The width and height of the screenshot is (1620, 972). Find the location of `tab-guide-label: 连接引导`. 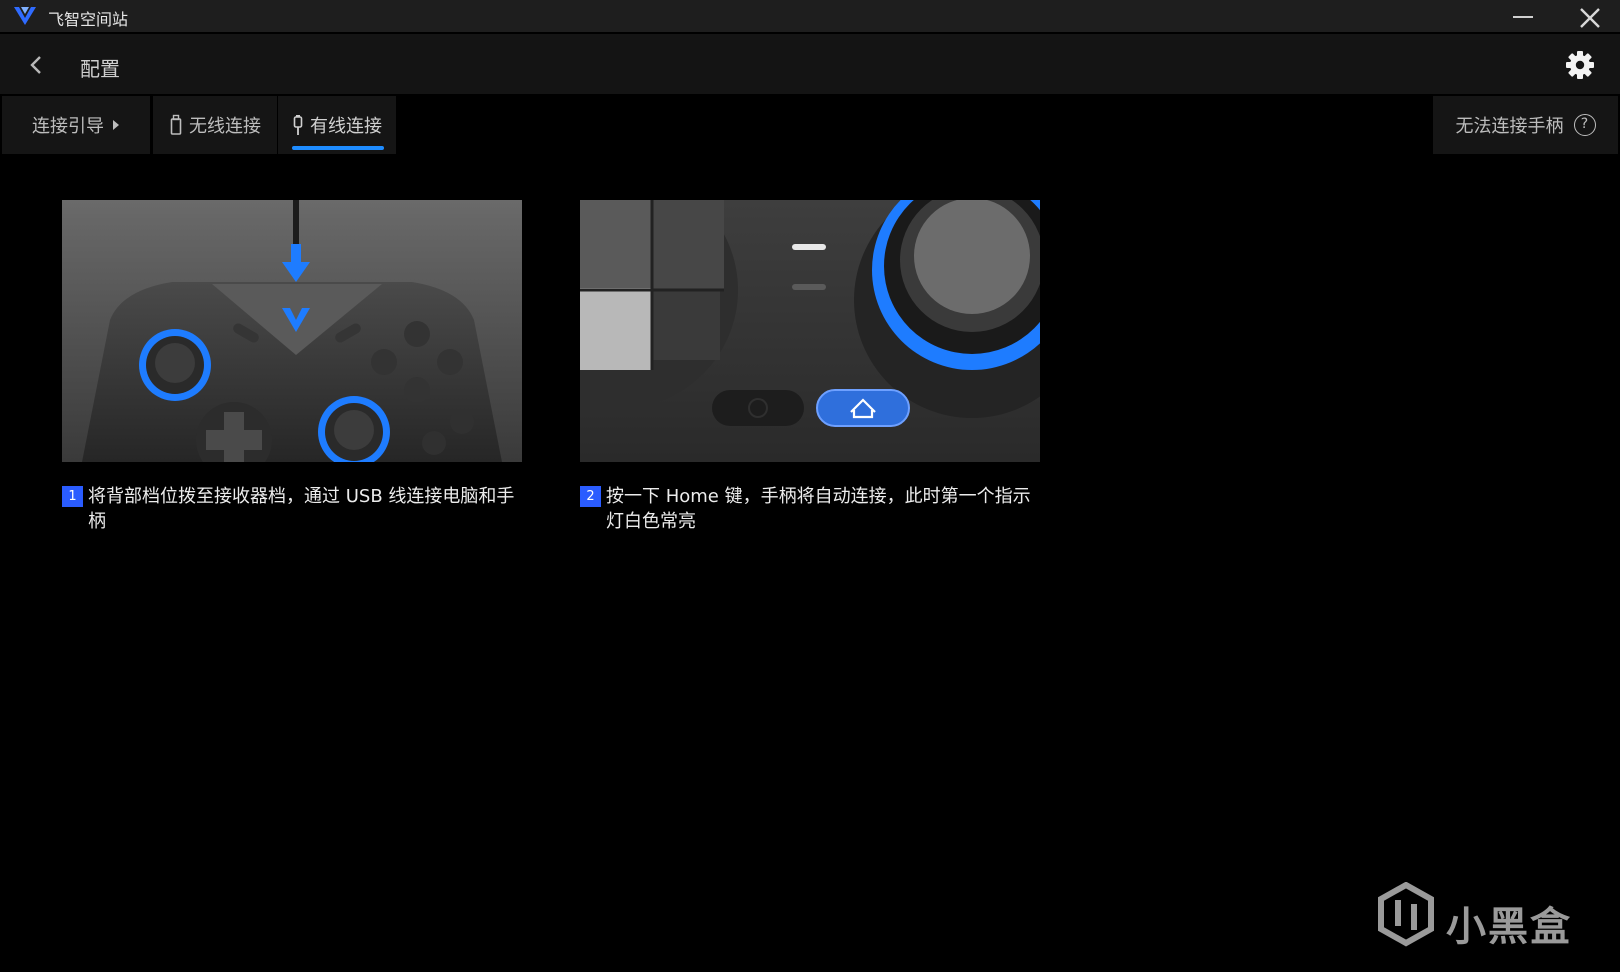

tab-guide-label: 连接引导 is located at coordinates (68, 126).